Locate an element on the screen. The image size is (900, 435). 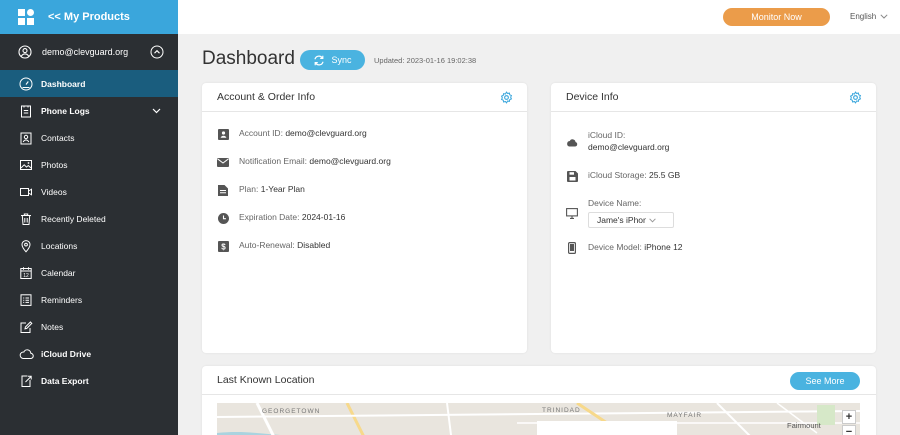
notification-email-row: Notification Email: demo@clevguard.org is located at coordinates (304, 162).